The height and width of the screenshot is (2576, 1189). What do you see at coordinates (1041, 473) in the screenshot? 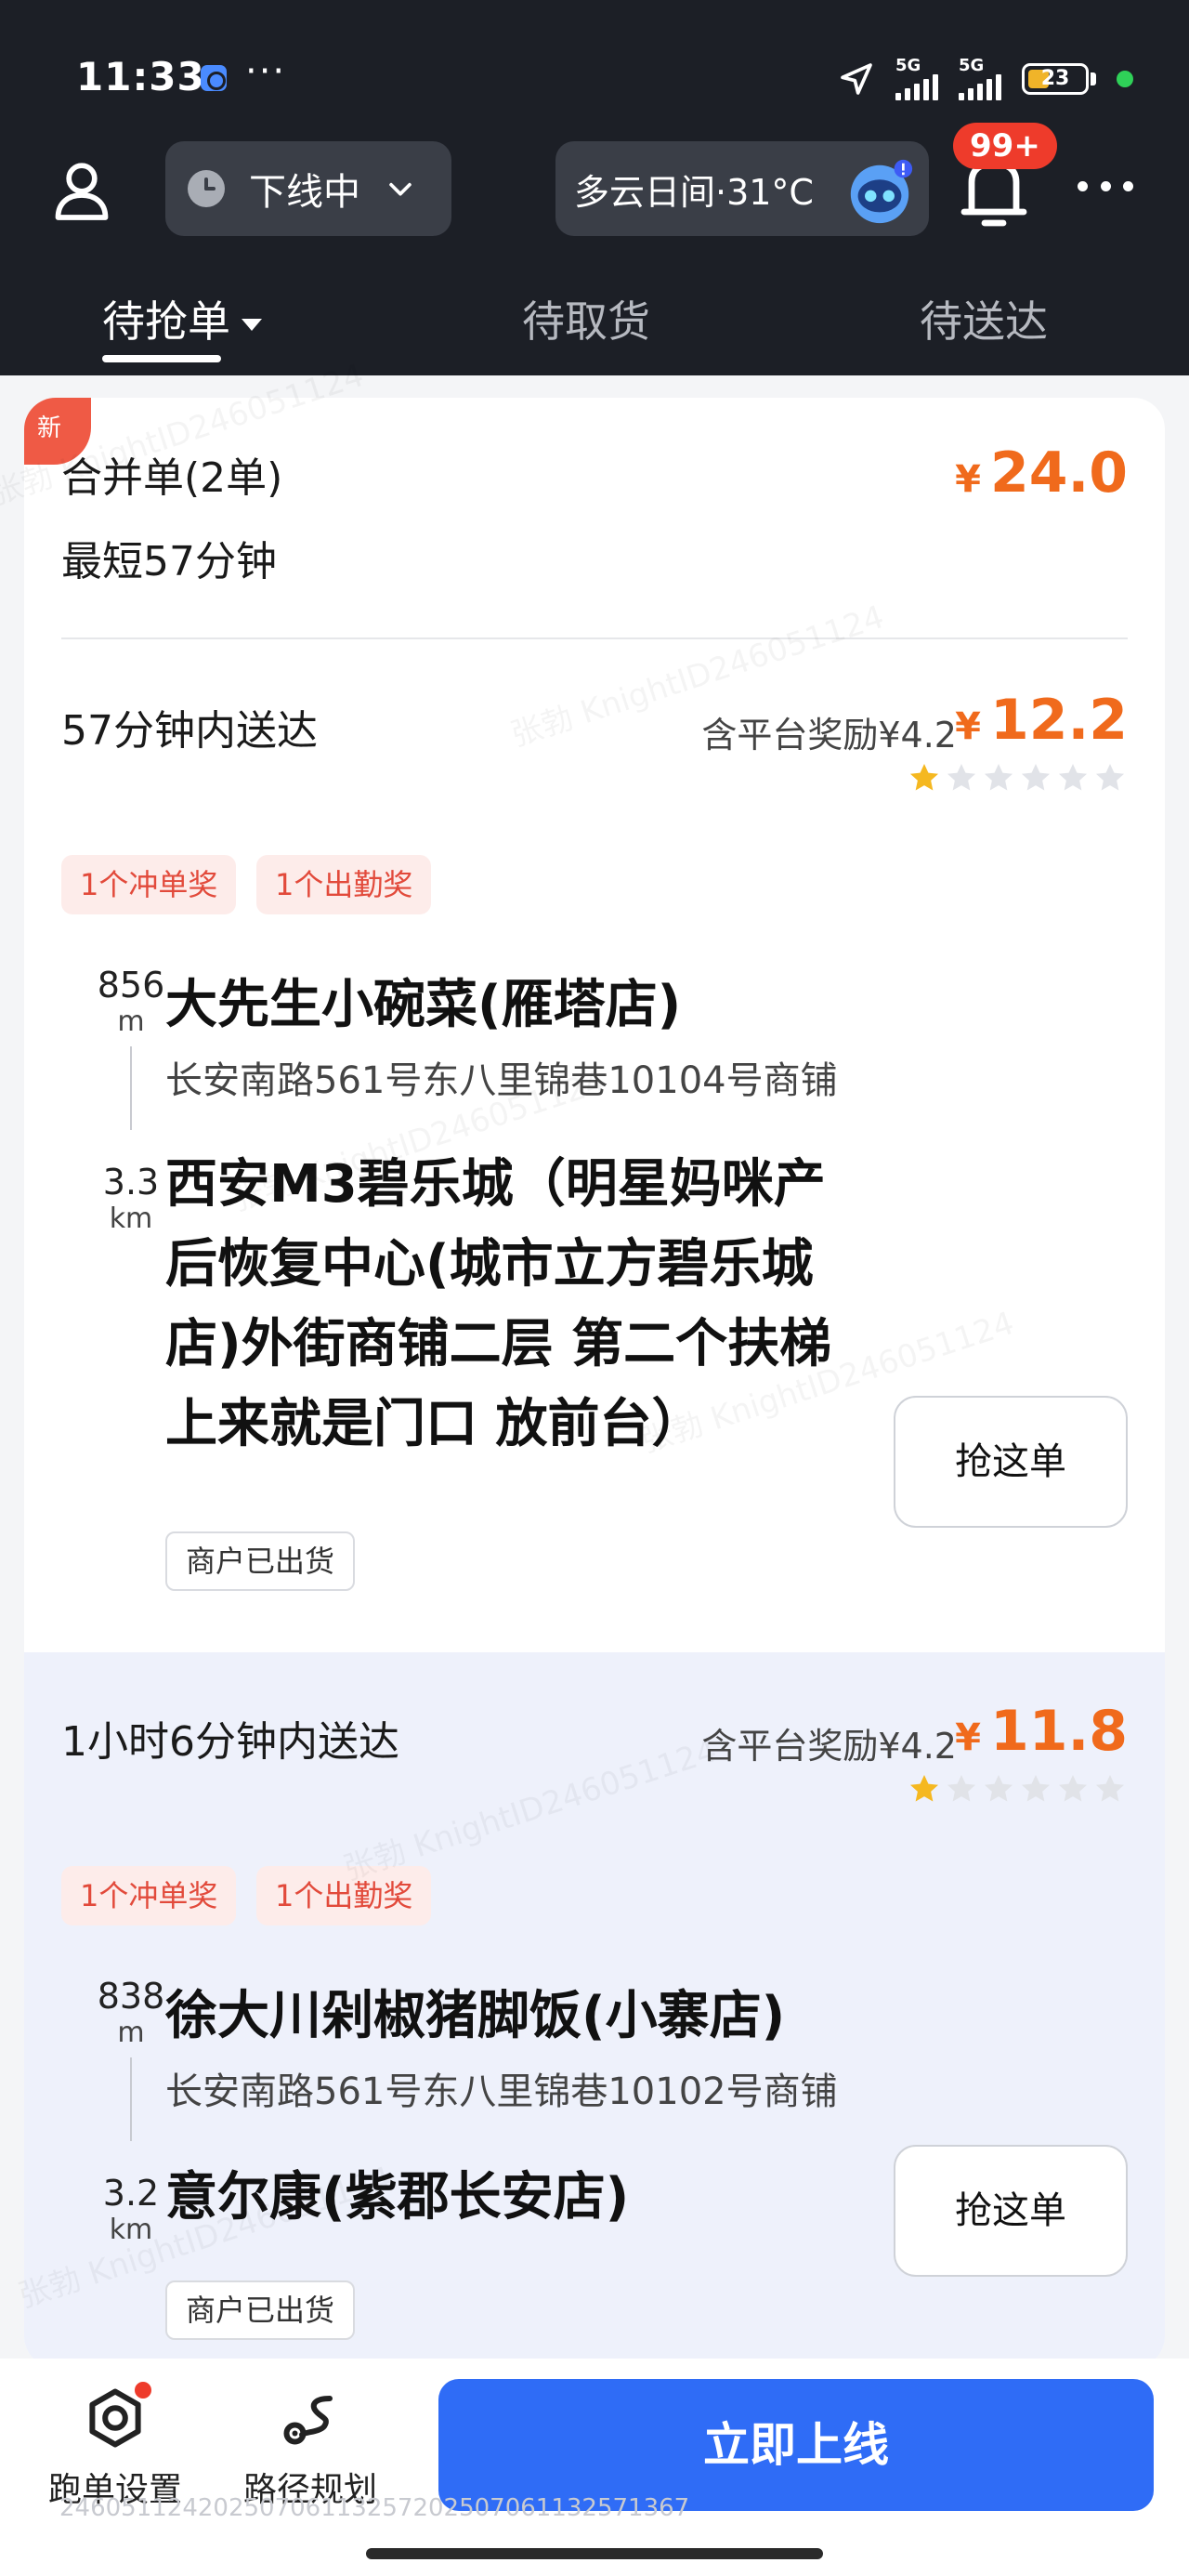
I see `combined-order-price: ¥24.0` at bounding box center [1041, 473].